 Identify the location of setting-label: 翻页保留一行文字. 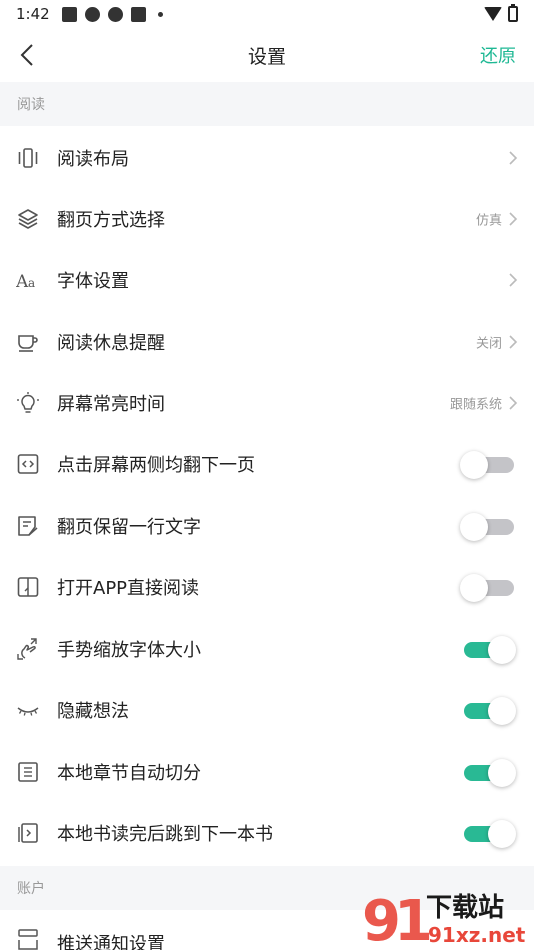
(129, 527).